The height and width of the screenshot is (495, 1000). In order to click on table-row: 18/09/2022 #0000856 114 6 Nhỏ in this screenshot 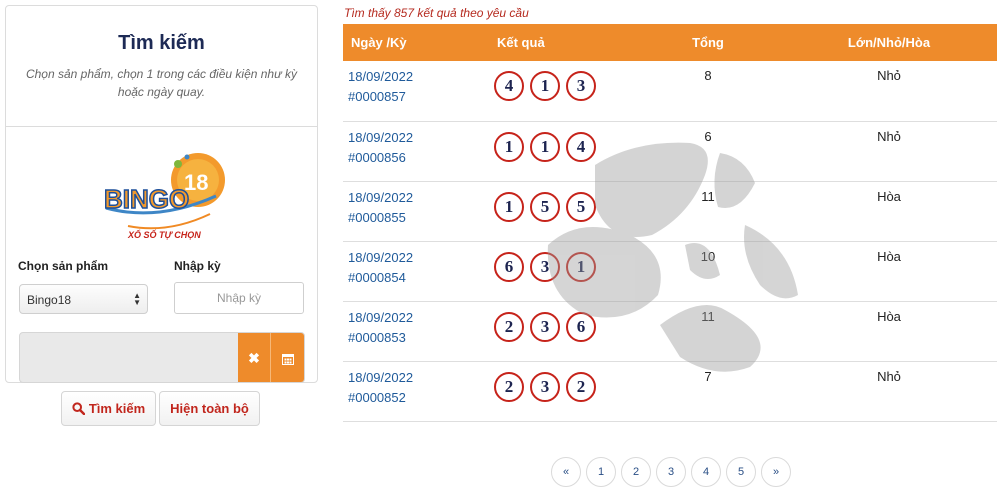, I will do `click(670, 151)`.